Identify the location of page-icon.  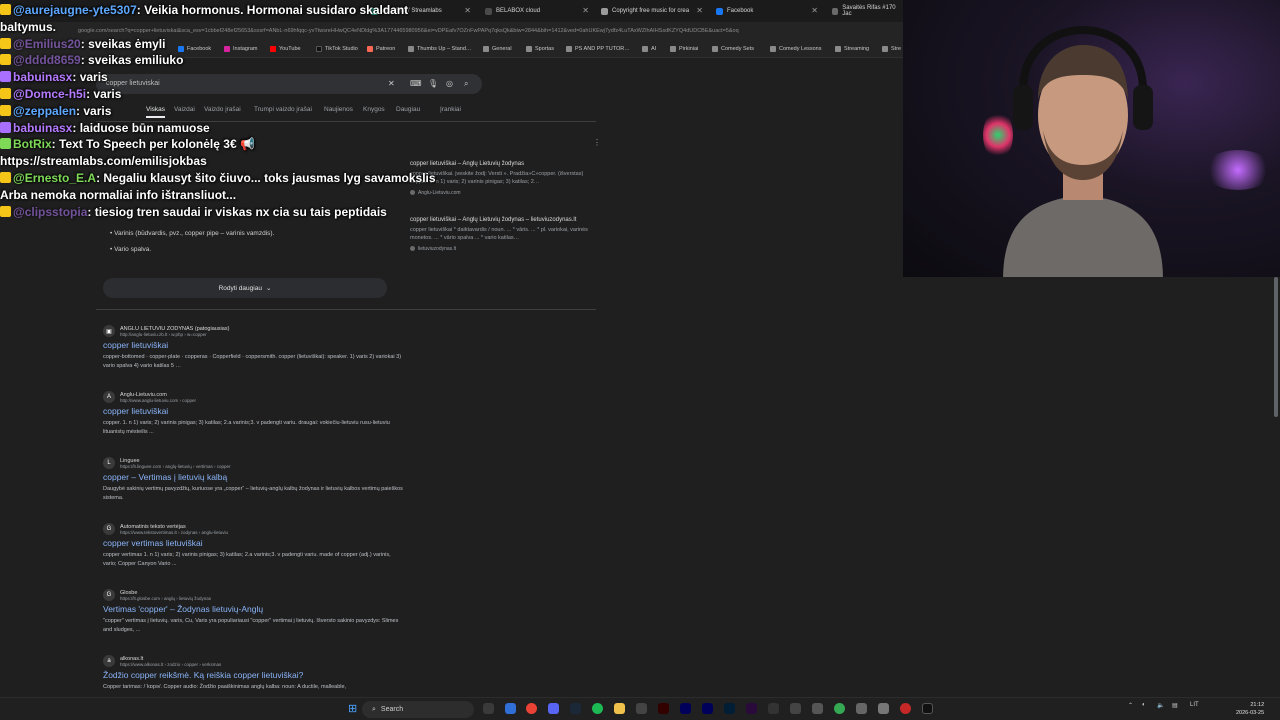
(835, 11).